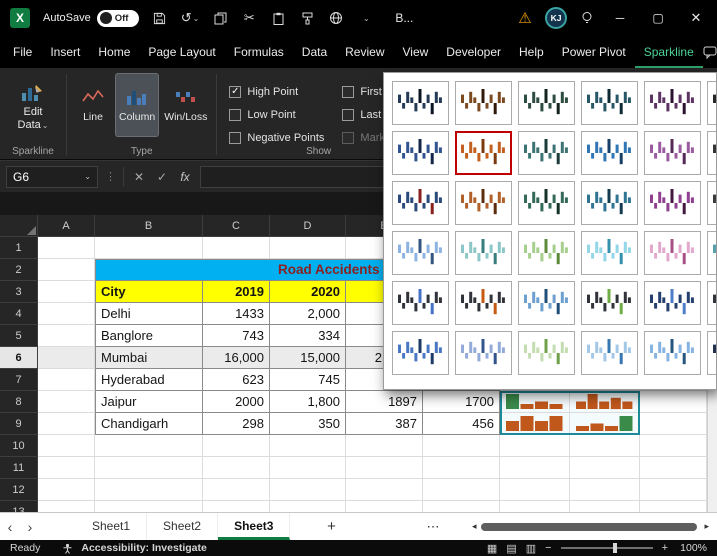 The image size is (717, 556). I want to click on cell-G11, so click(535, 468).